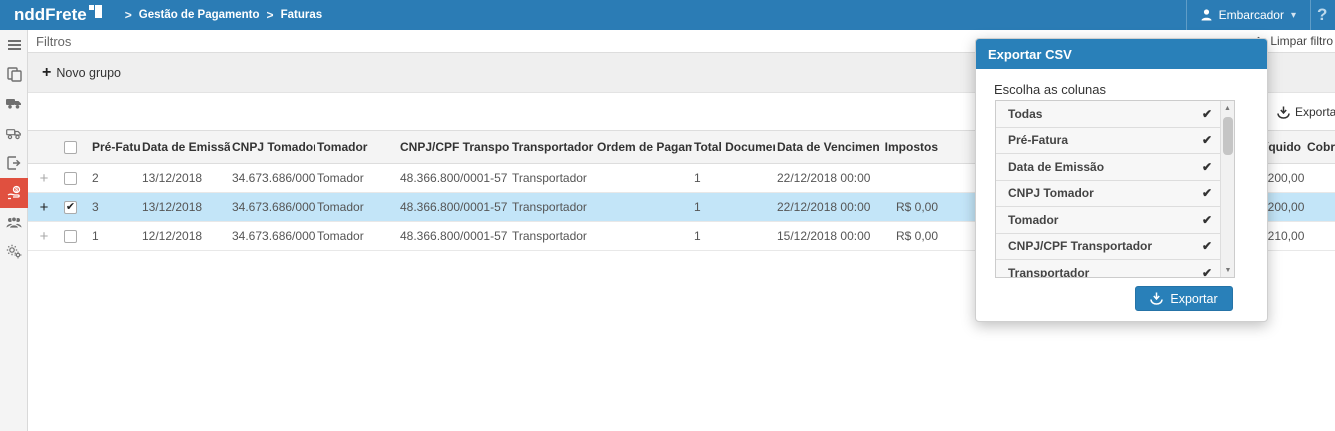  I want to click on header-tomador: Tomador, so click(356, 147).